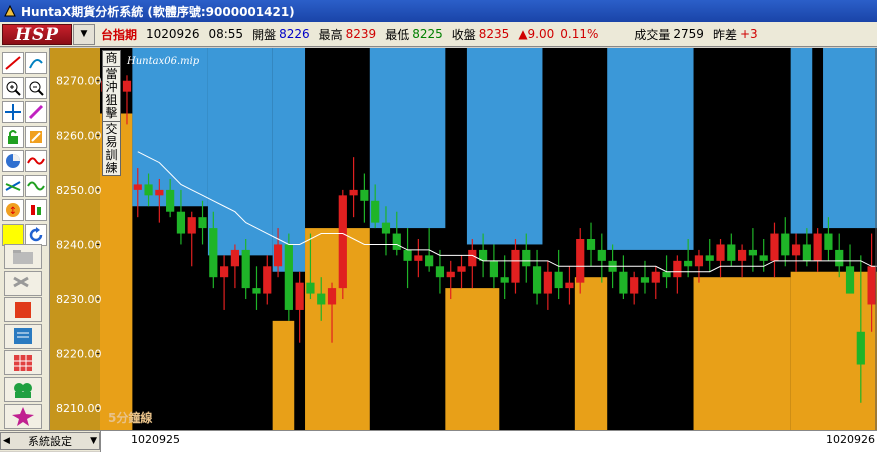 This screenshot has width=877, height=452. Describe the element at coordinates (579, 34) in the screenshot. I see `change-percent: 0.11%` at that location.